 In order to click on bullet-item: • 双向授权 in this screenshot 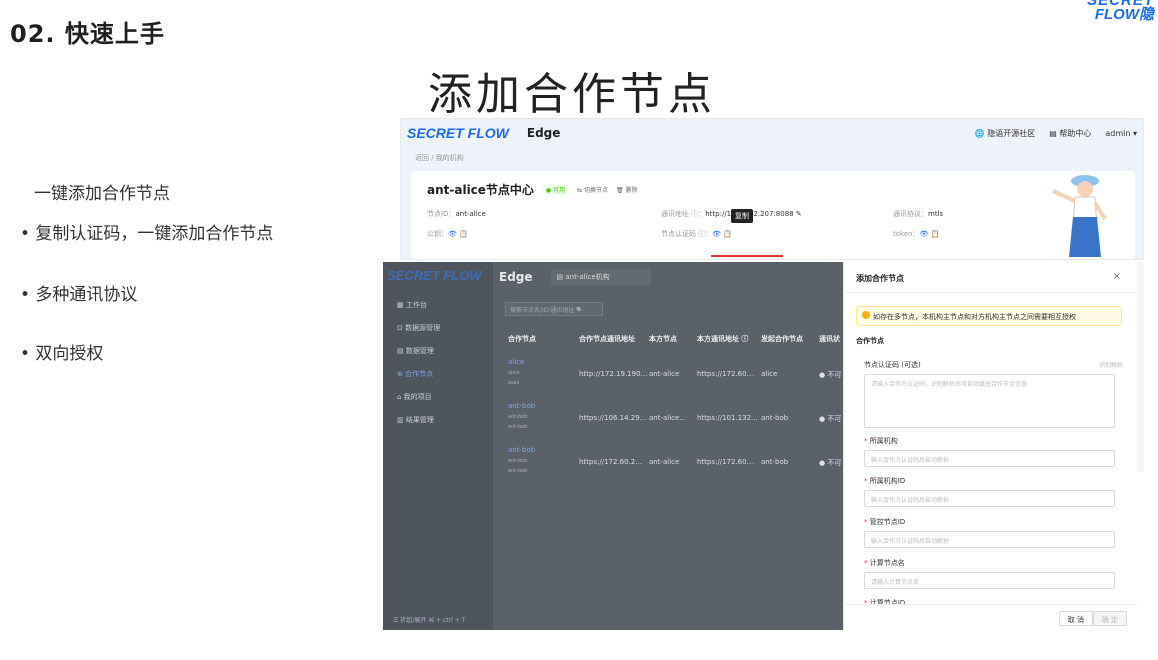, I will do `click(62, 354)`.